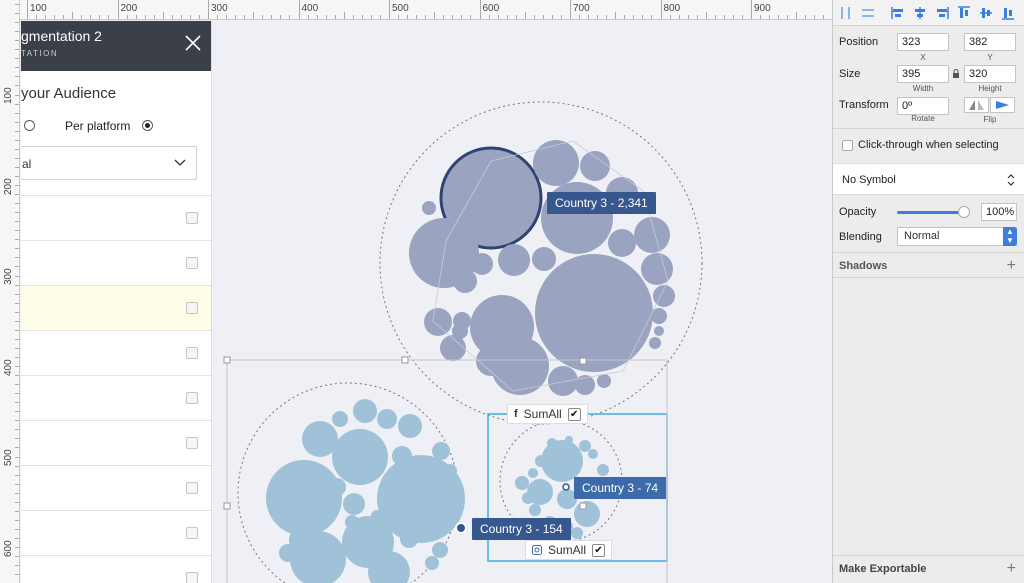 This screenshot has height=583, width=1024. Describe the element at coordinates (868, 13) in the screenshot. I see `distribute-vertical-icon` at that location.